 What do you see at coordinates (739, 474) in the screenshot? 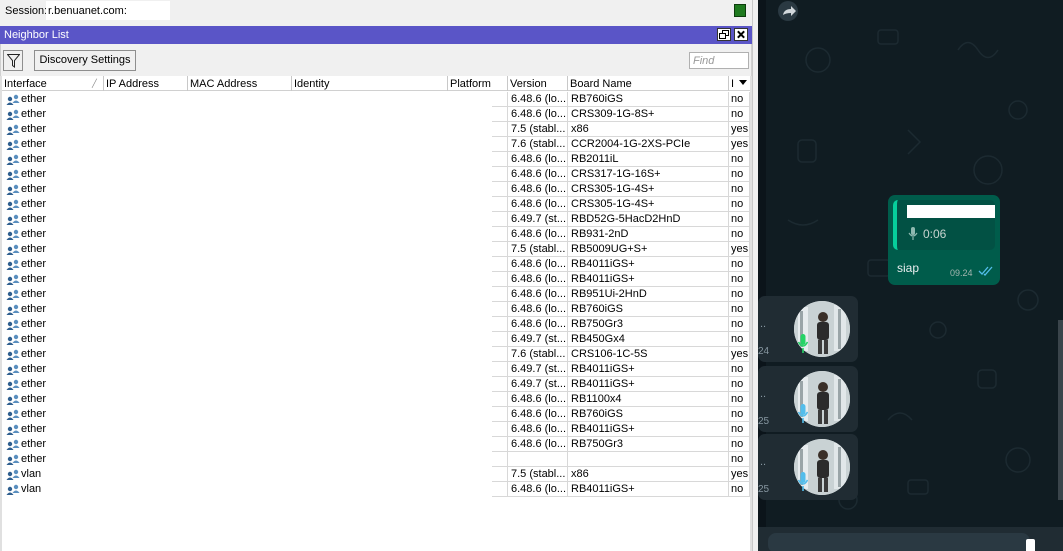
I see `last-column-cell: yes` at bounding box center [739, 474].